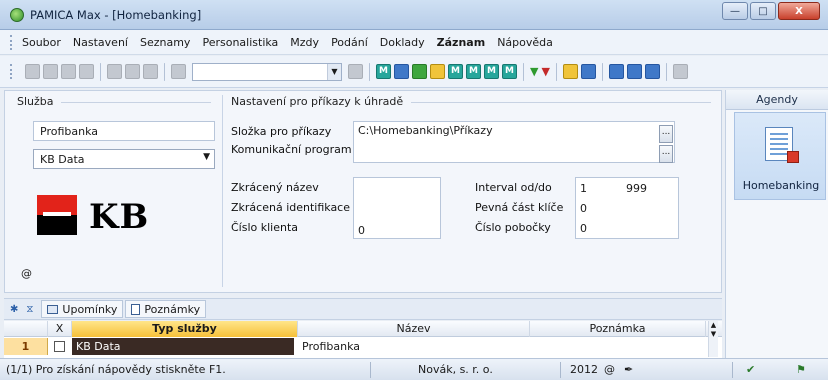 Image resolution: width=828 pixels, height=380 pixels. I want to click on close-button: X, so click(799, 11).